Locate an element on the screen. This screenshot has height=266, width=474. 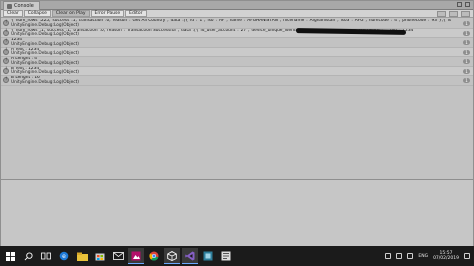
photos-icon is located at coordinates (136, 256).